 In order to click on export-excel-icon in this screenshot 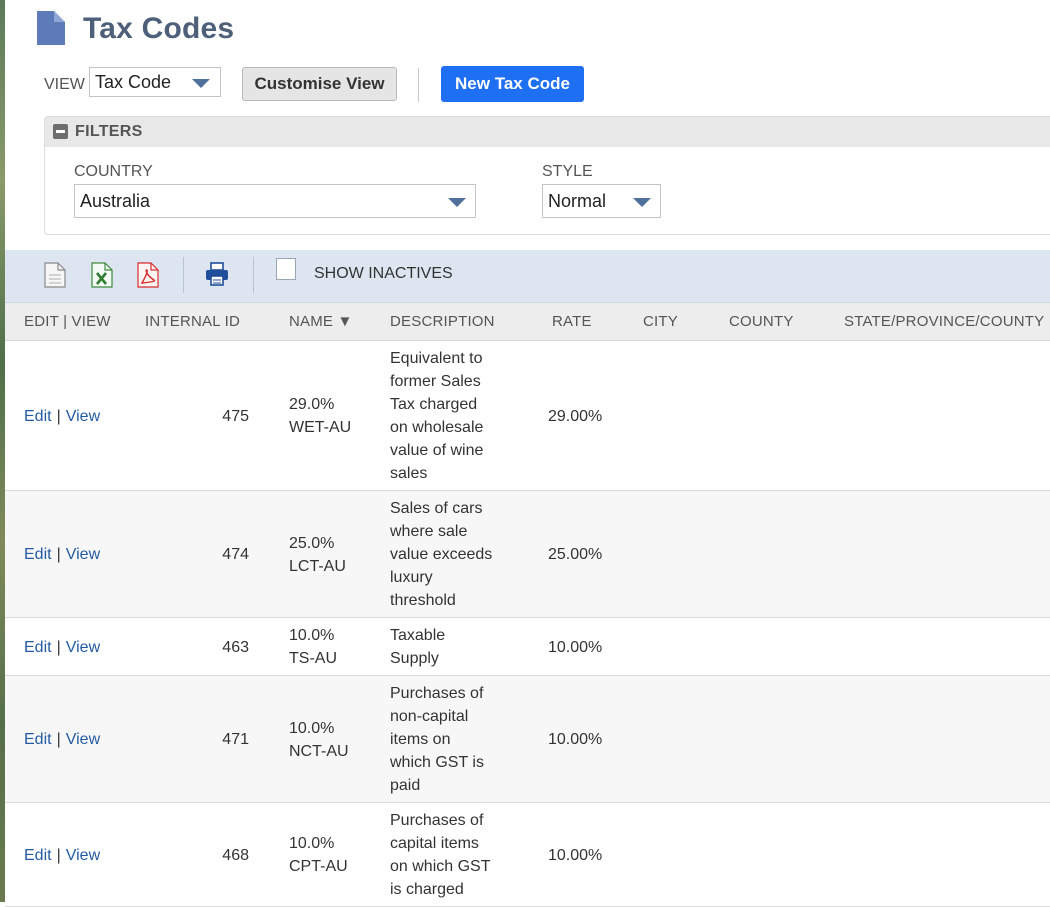, I will do `click(102, 275)`.